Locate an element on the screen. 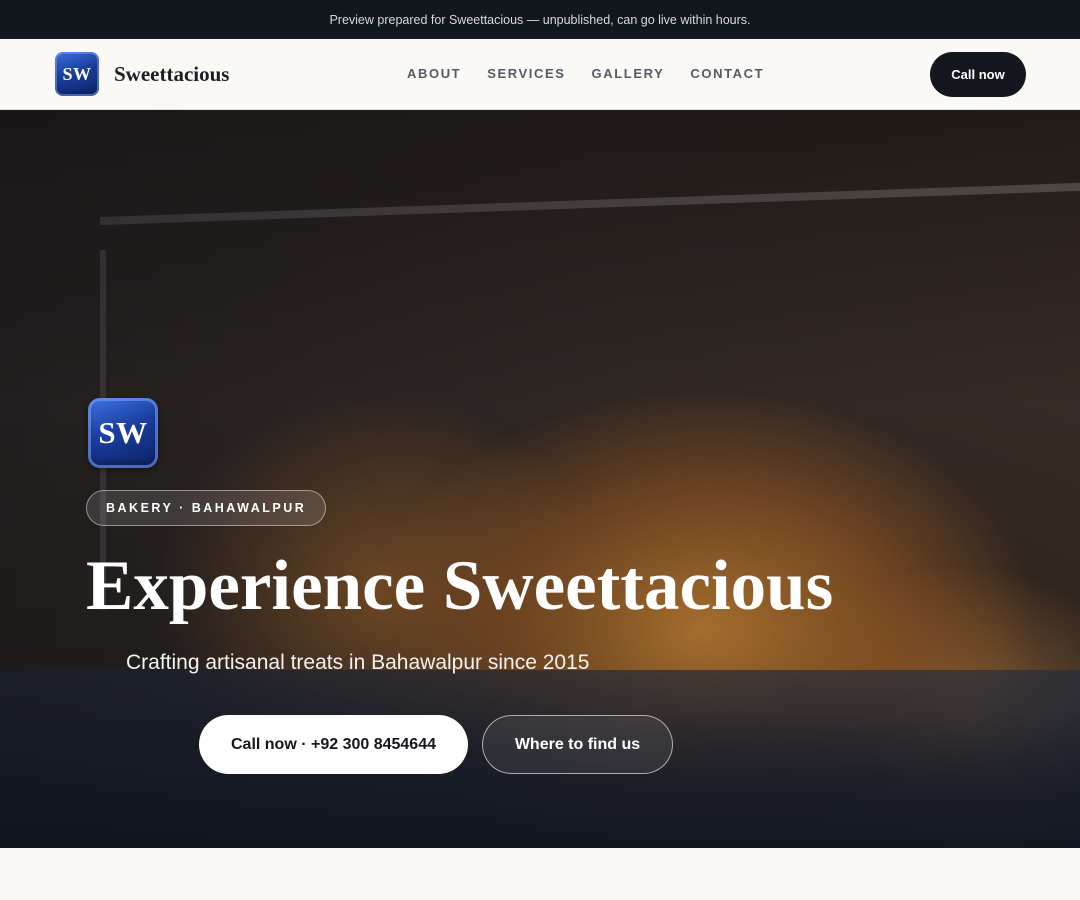  brand-name: Sweettacious is located at coordinates (171, 74).